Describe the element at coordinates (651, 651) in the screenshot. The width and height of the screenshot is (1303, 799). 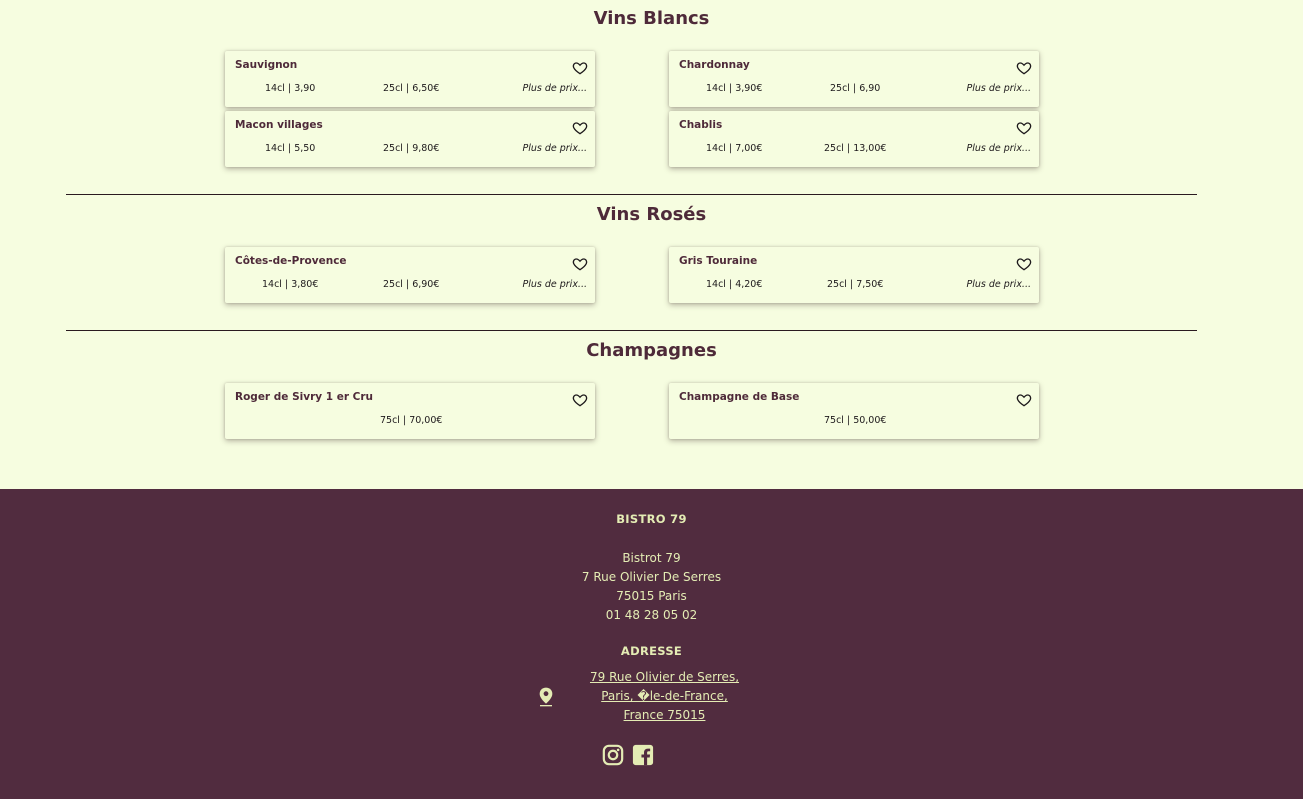
I see `footer-address-heading: ADRESSE` at that location.